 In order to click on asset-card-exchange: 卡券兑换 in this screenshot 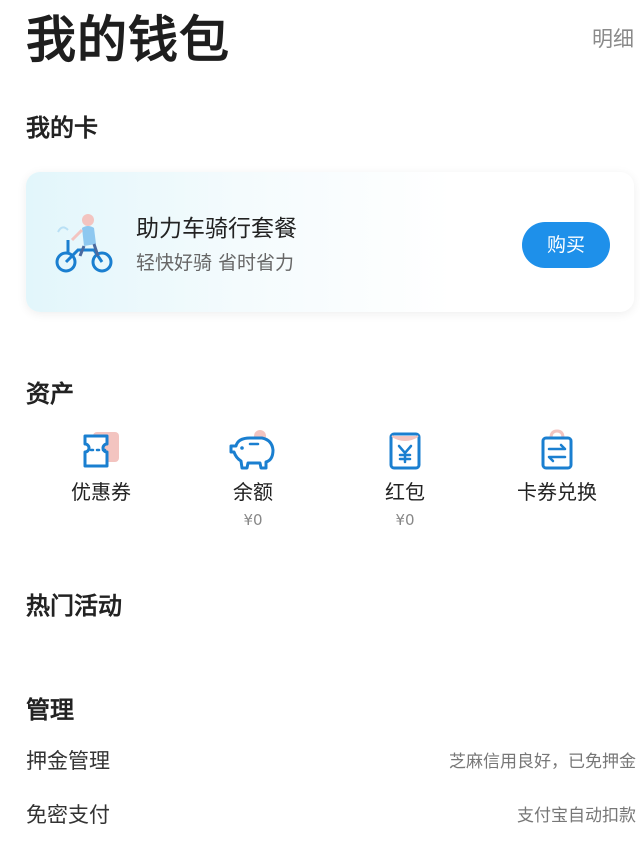, I will do `click(557, 469)`.